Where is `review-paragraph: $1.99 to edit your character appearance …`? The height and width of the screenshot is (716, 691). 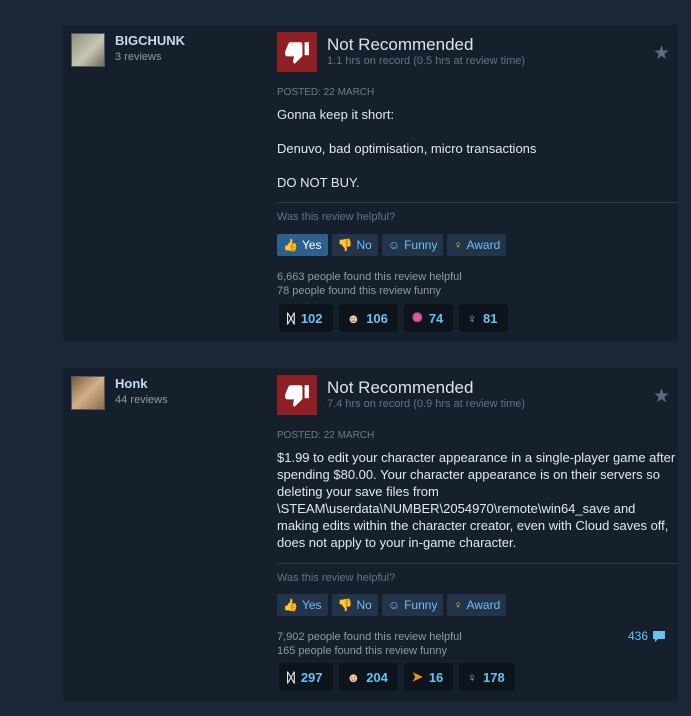 review-paragraph: $1.99 to edit your character appearance … is located at coordinates (476, 500).